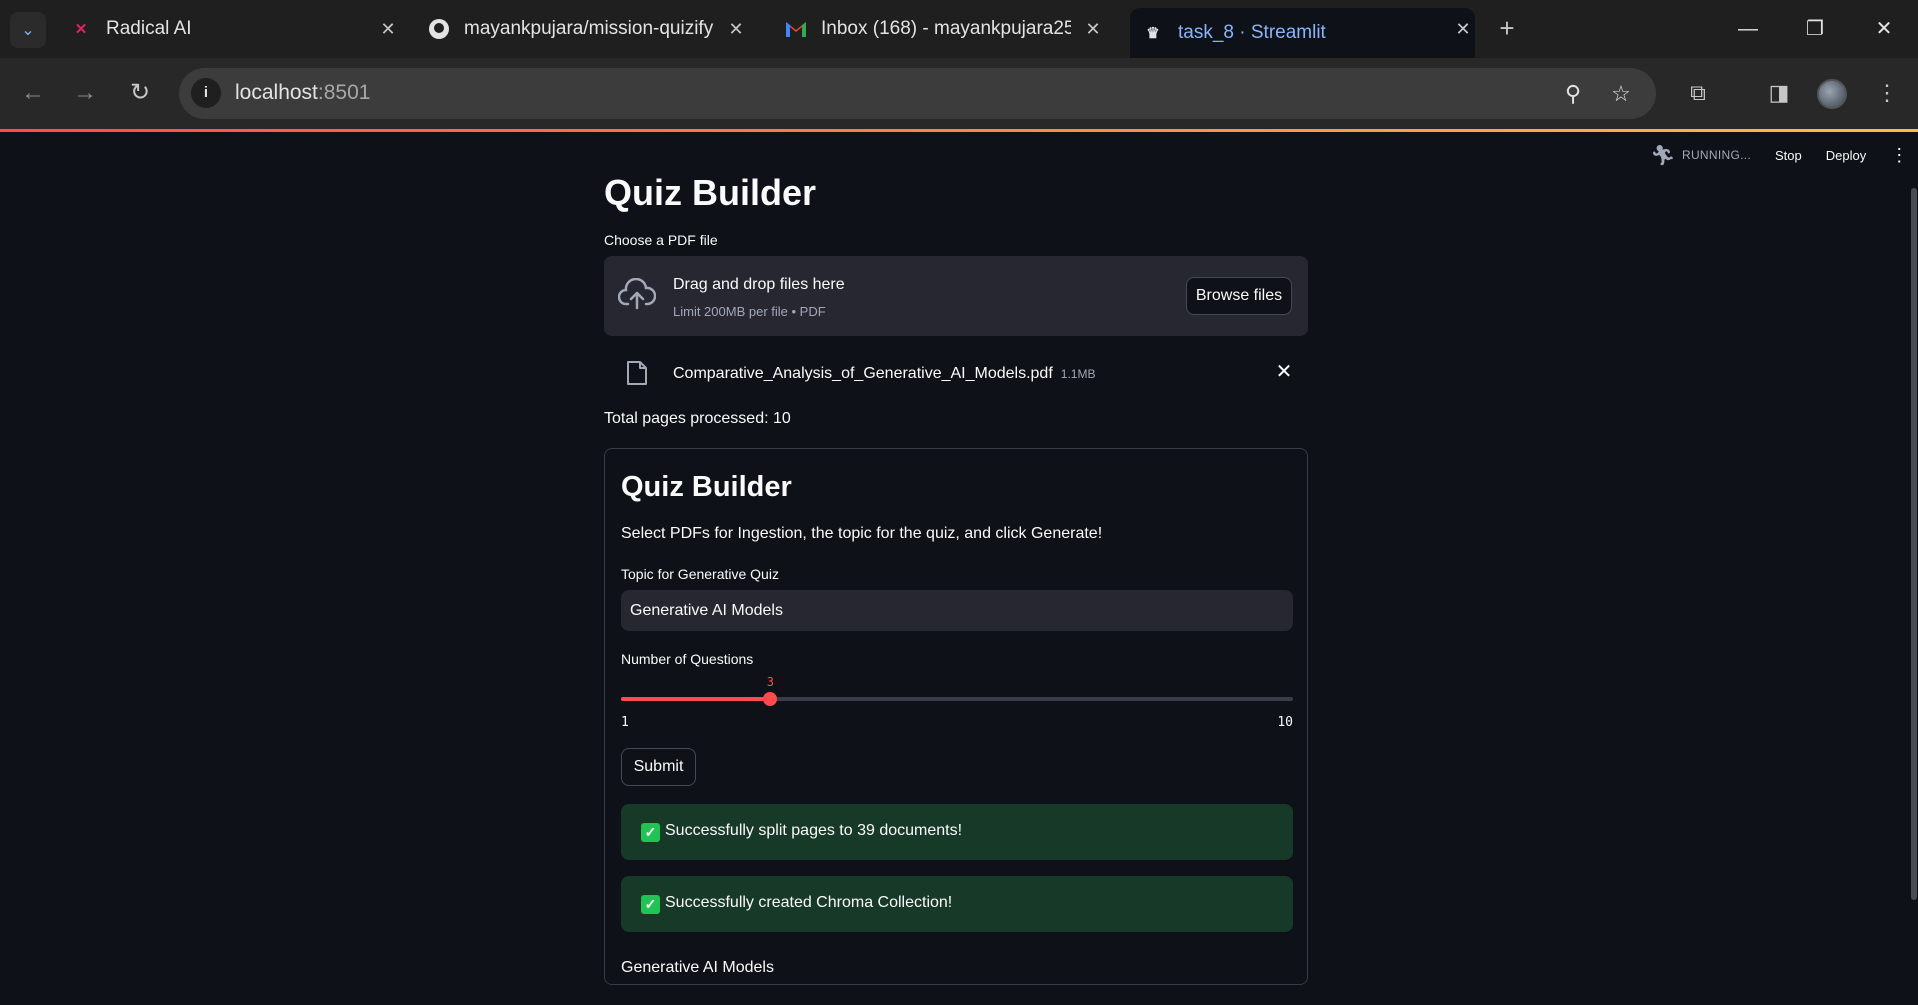 This screenshot has height=1005, width=1918. Describe the element at coordinates (1788, 155) in the screenshot. I see `stop-button: Stop` at that location.